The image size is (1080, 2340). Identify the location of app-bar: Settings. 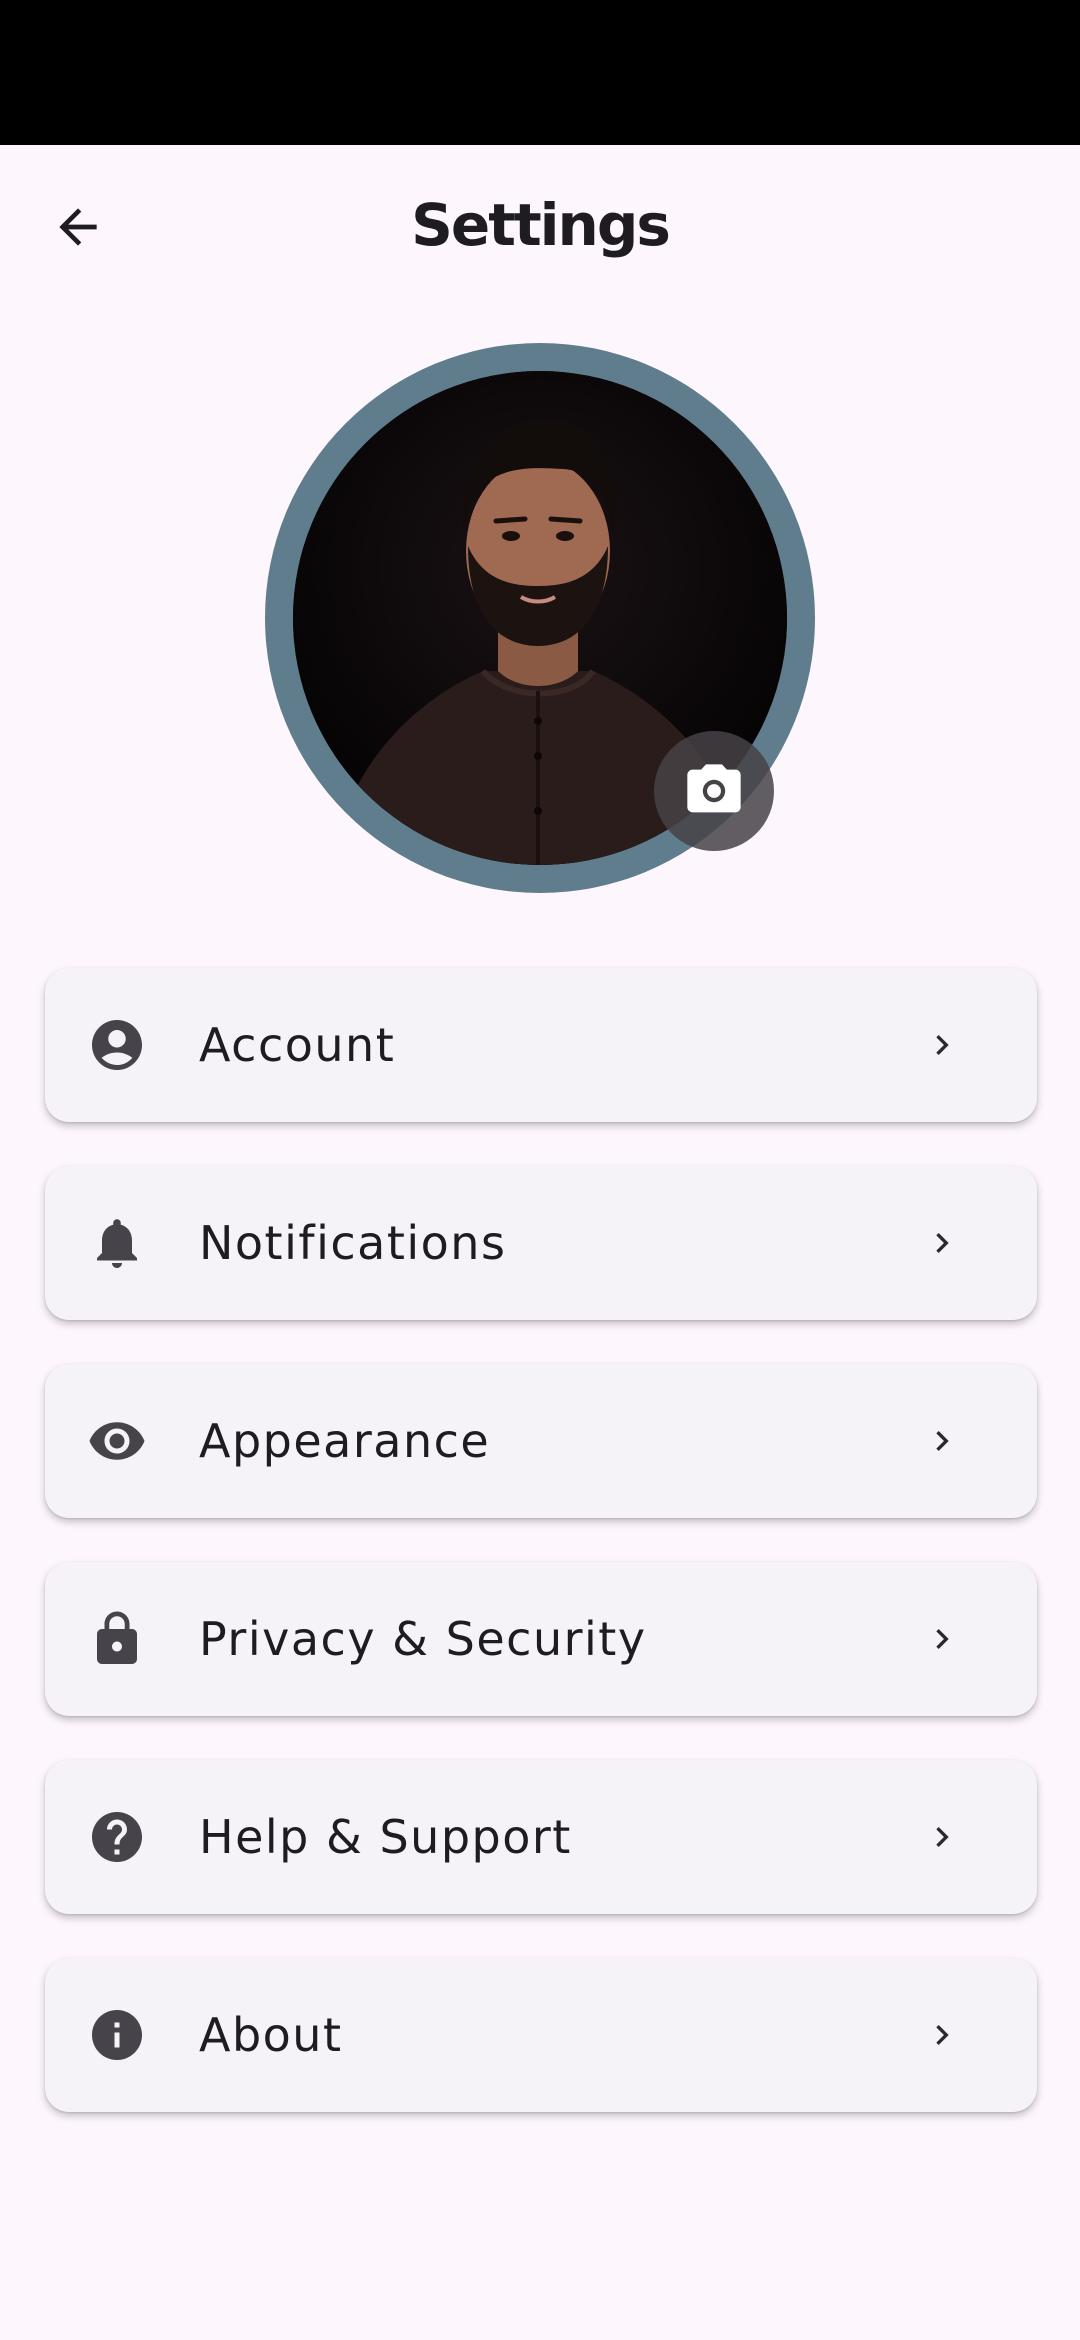
(540, 221).